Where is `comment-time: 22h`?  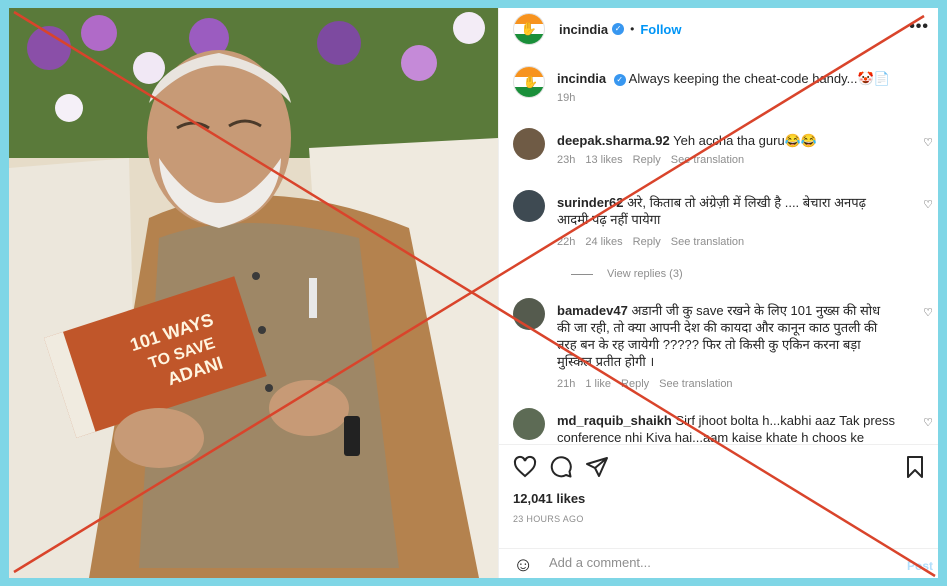
comment-time: 22h is located at coordinates (566, 242).